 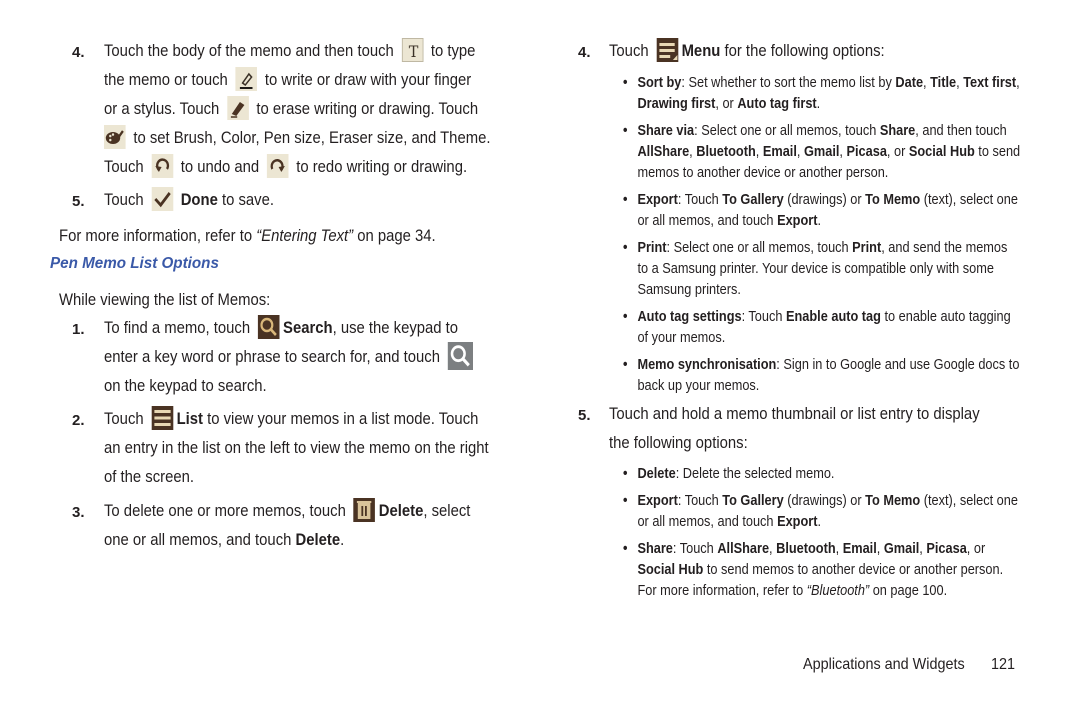 I want to click on bullet-line: Samsung printers., so click(x=689, y=289).